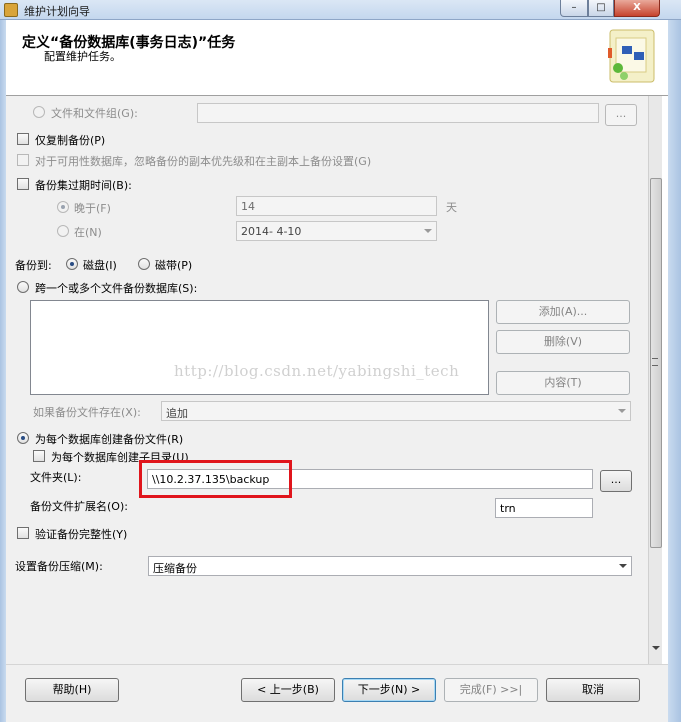 This screenshot has width=681, height=722. Describe the element at coordinates (23, 287) in the screenshot. I see `span-files-radio` at that location.